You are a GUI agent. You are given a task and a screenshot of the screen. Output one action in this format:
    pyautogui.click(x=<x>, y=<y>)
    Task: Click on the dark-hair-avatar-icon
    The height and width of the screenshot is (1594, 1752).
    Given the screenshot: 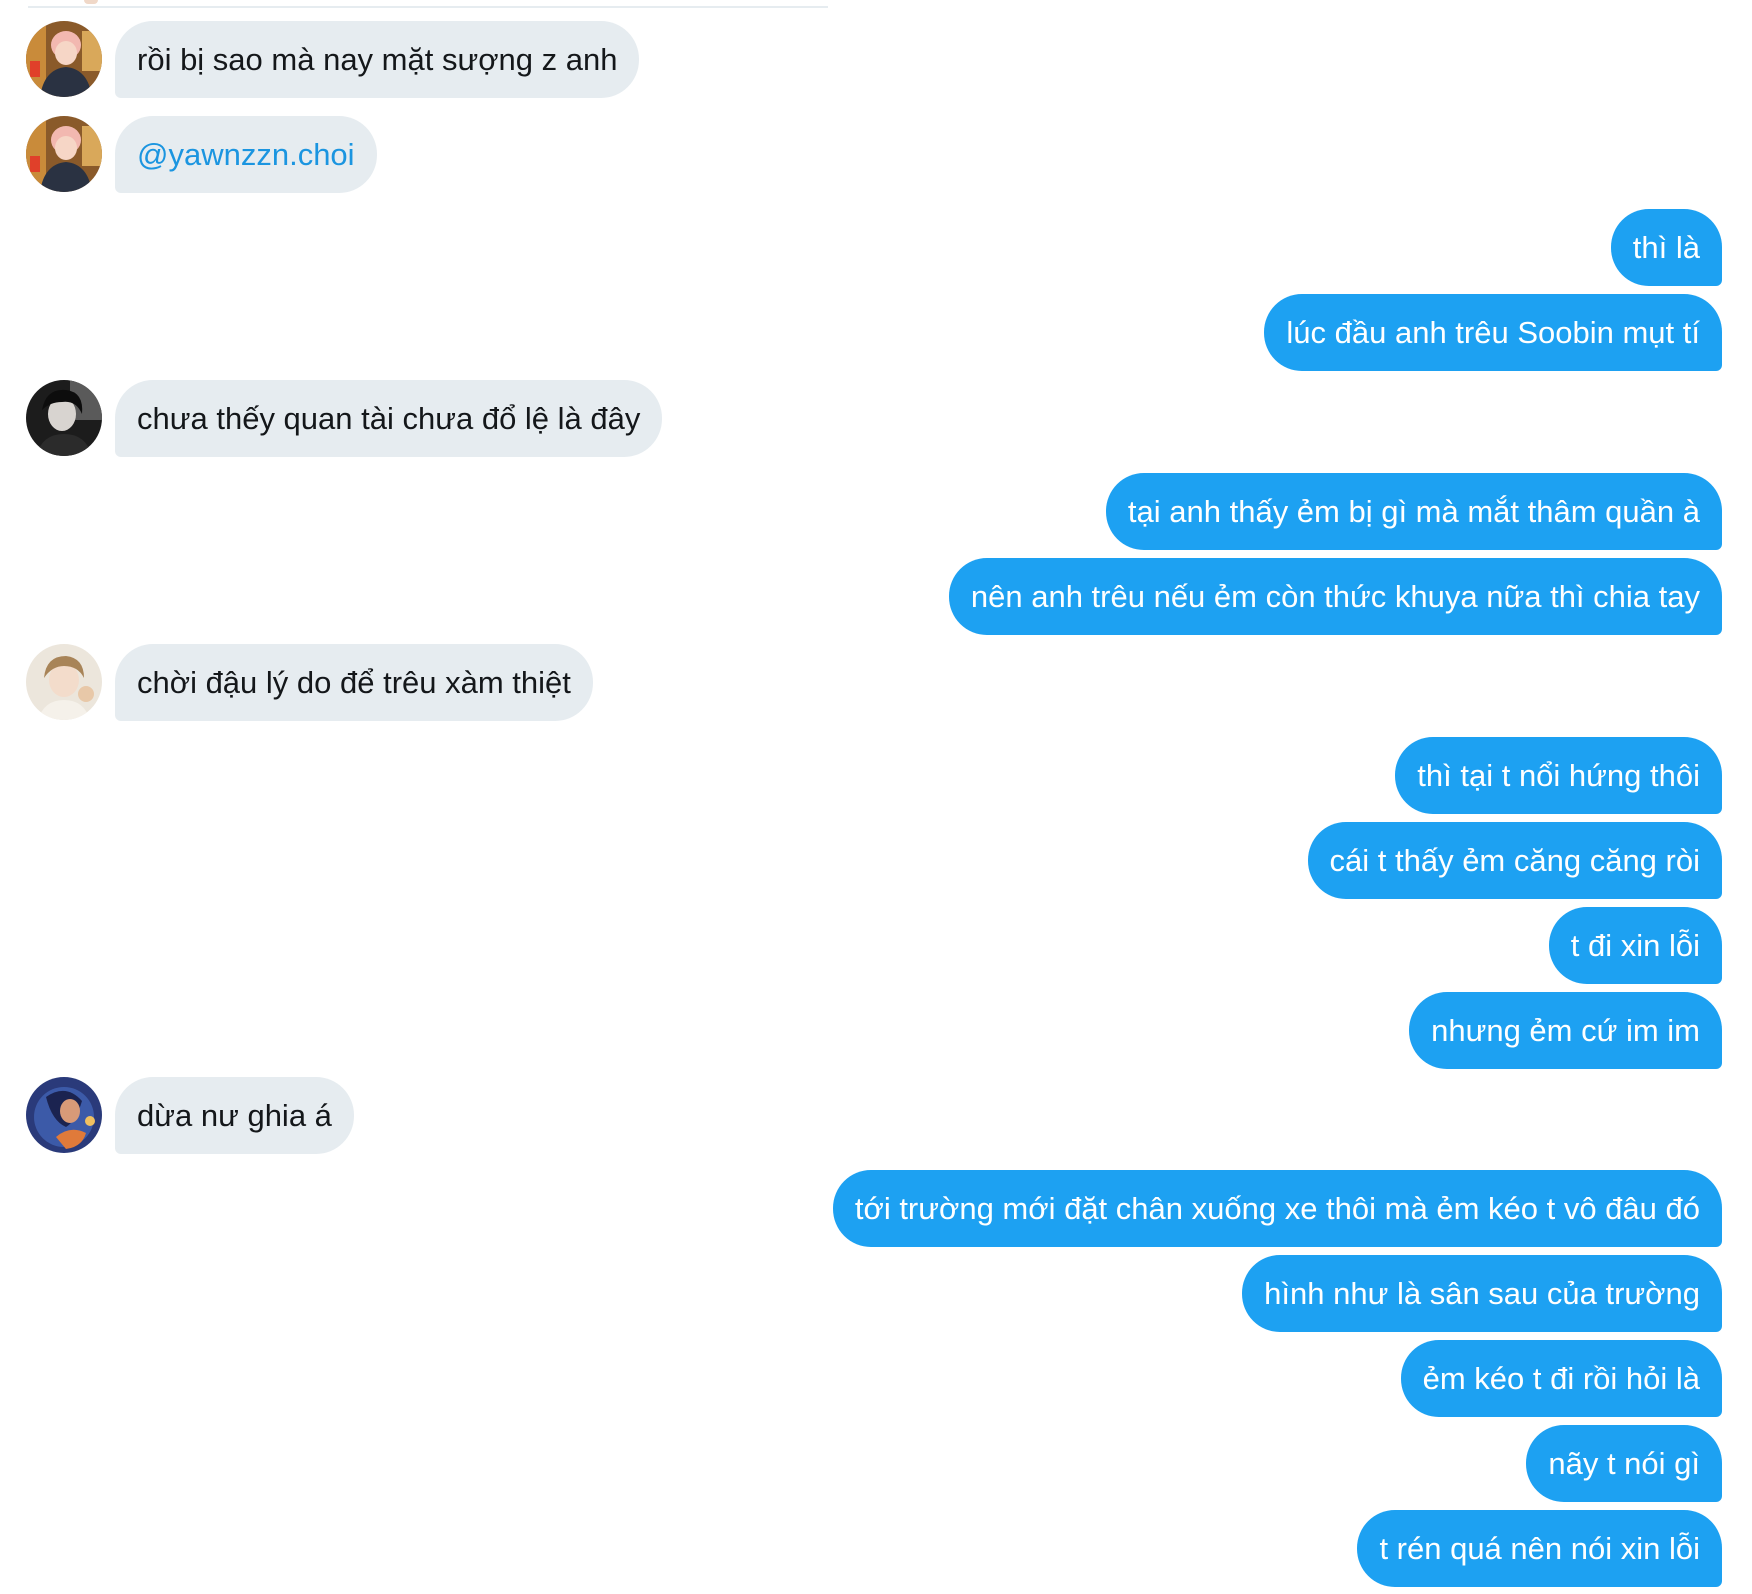 What is the action you would take?
    pyautogui.click(x=64, y=418)
    